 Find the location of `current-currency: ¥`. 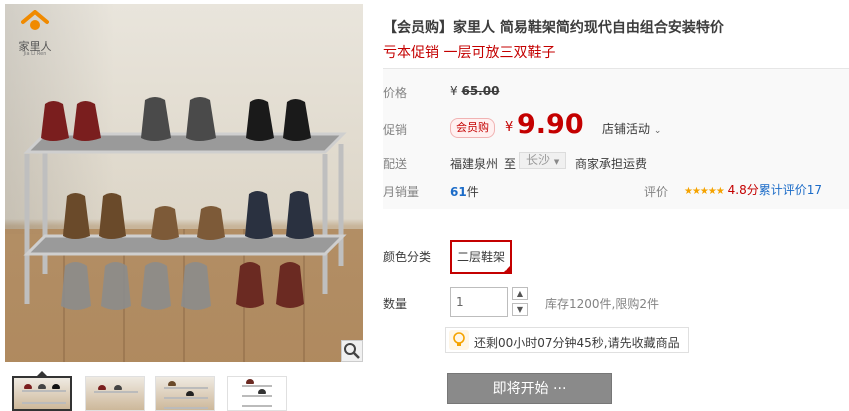

current-currency: ¥ is located at coordinates (509, 127).